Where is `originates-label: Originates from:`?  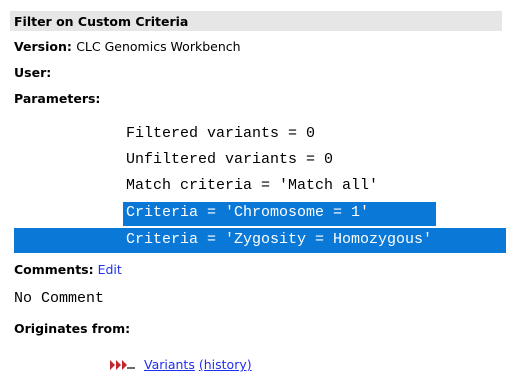 originates-label: Originates from: is located at coordinates (72, 328).